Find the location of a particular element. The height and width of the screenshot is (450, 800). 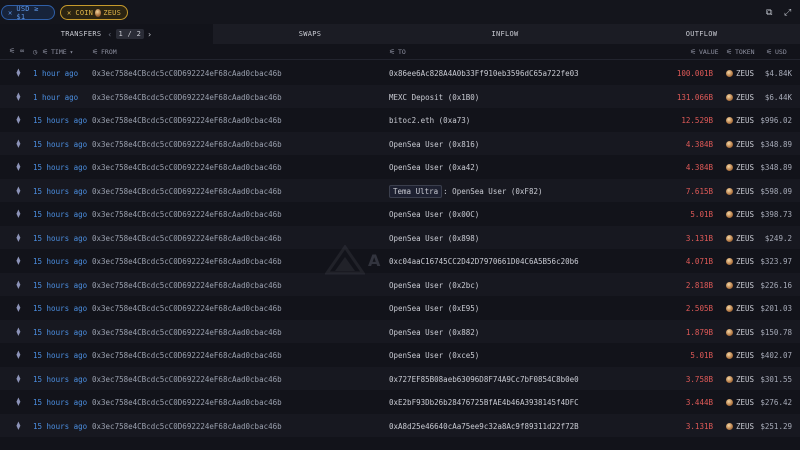

tab-outflow: OUTFLOW is located at coordinates (701, 34).